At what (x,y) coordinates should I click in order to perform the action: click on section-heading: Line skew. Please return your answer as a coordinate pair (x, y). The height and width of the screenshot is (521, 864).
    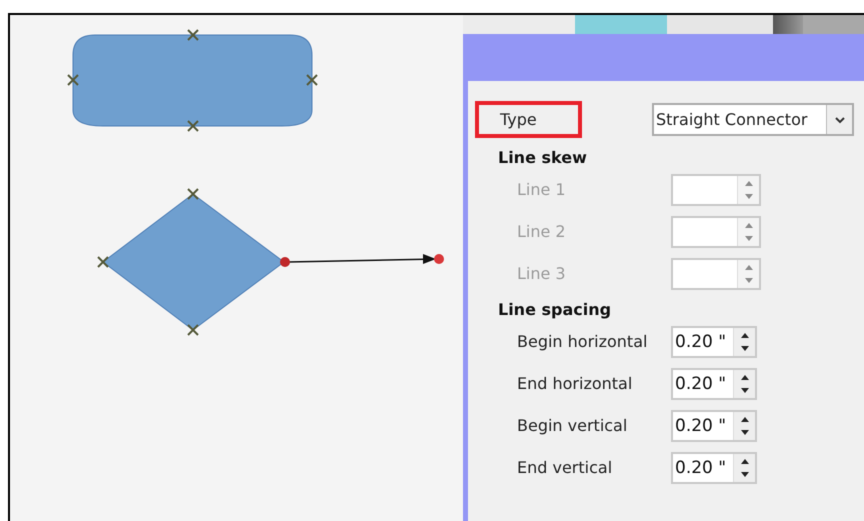
    Looking at the image, I should click on (543, 158).